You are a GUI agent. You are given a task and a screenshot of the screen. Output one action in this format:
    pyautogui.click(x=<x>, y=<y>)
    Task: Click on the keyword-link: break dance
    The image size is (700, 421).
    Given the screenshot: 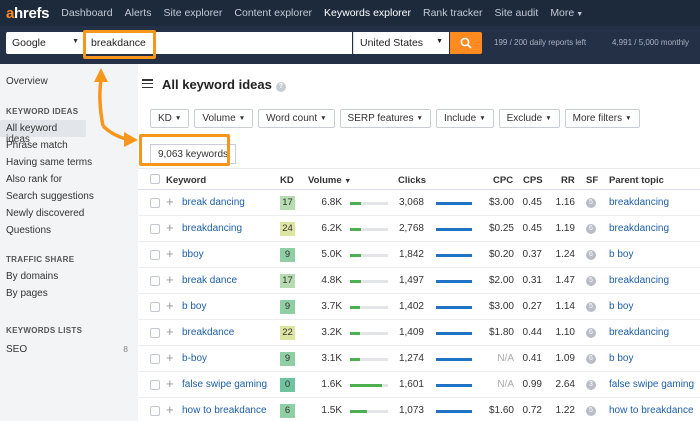 What is the action you would take?
    pyautogui.click(x=209, y=280)
    